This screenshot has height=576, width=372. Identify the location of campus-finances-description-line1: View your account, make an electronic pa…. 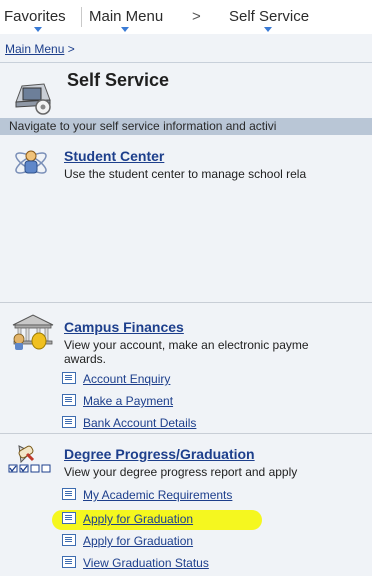
(186, 345).